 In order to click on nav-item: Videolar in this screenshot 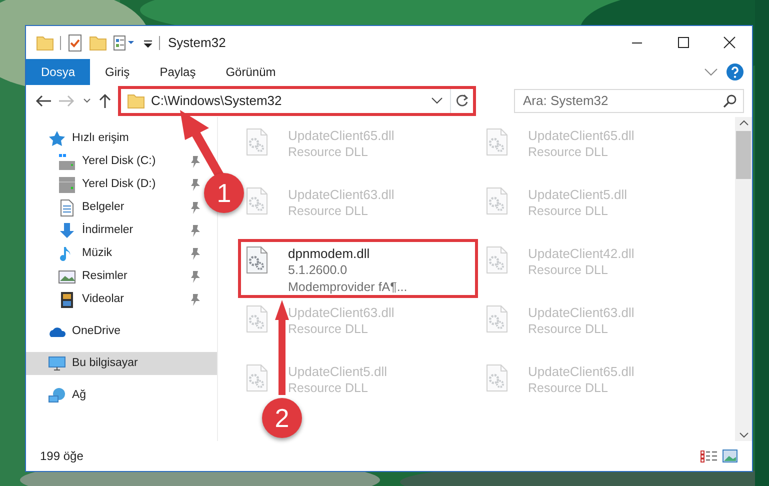, I will do `click(103, 299)`.